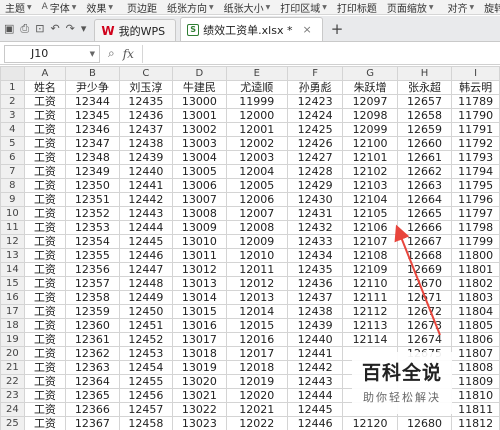 This screenshot has height=430, width=500. I want to click on cell: 11802, so click(475, 283).